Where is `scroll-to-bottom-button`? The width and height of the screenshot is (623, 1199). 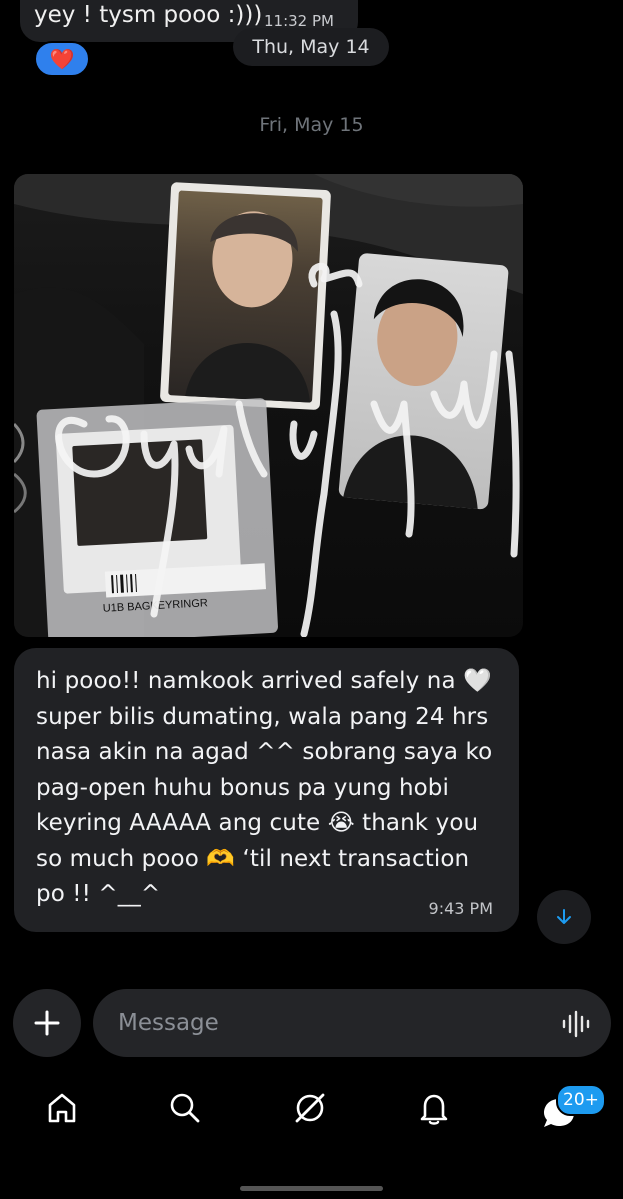 scroll-to-bottom-button is located at coordinates (564, 917).